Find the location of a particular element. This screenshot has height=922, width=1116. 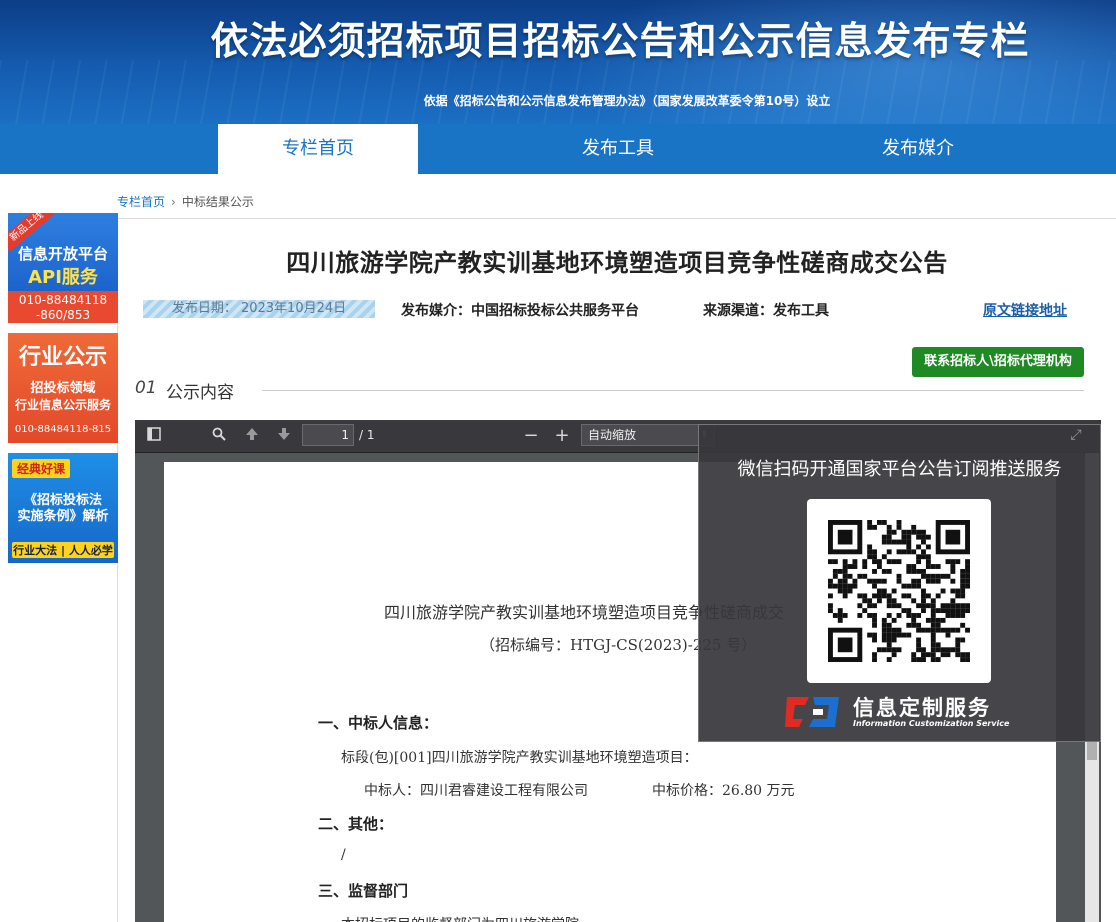

banner-title: 依法必须招标项目招标公告和公示信息发布专栏 is located at coordinates (620, 41).